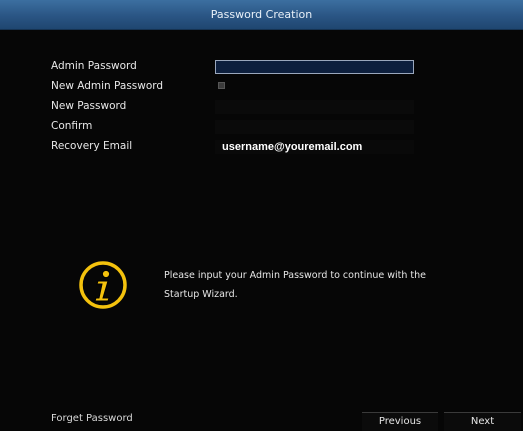 This screenshot has width=523, height=431. Describe the element at coordinates (89, 106) in the screenshot. I see `new-password-label: New Password` at that location.